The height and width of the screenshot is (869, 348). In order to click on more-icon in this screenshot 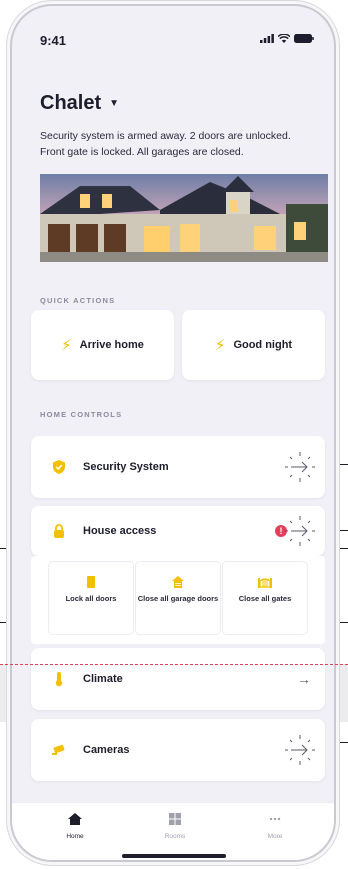, I will do `click(275, 819)`.